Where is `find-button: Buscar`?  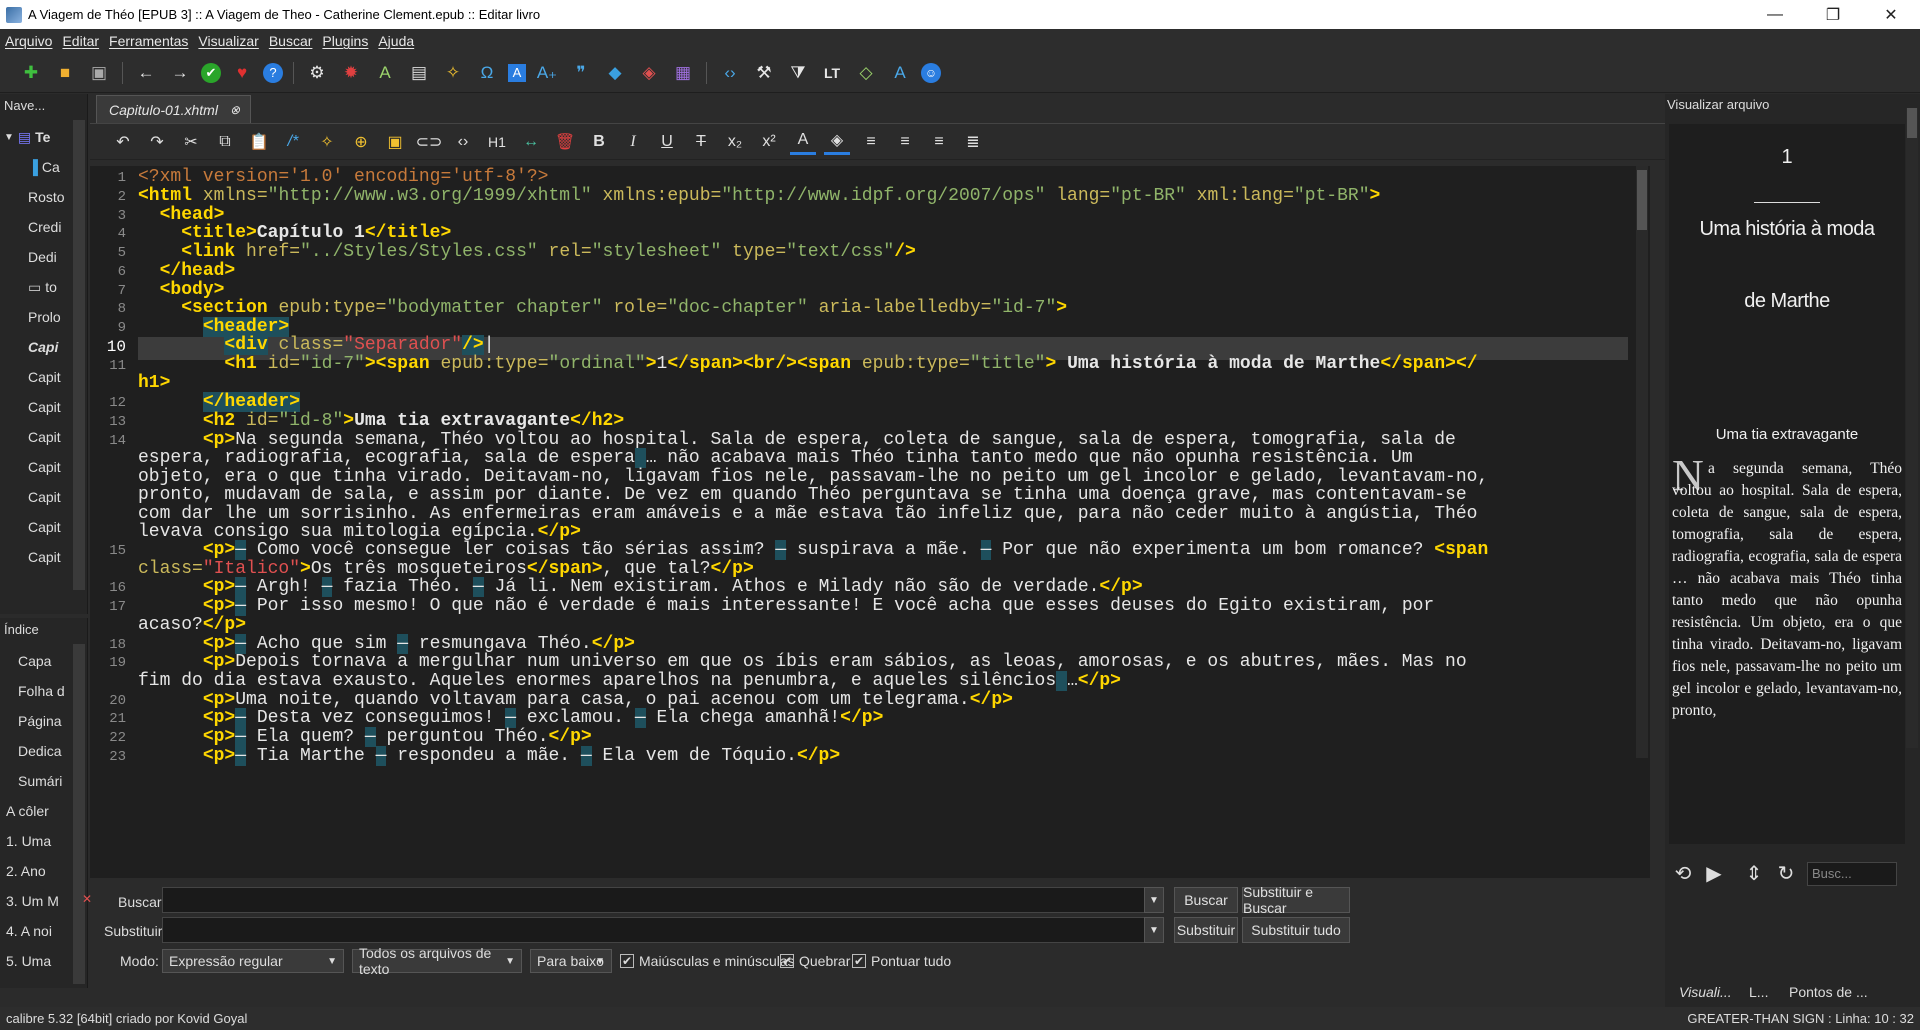
find-button: Buscar is located at coordinates (1206, 900).